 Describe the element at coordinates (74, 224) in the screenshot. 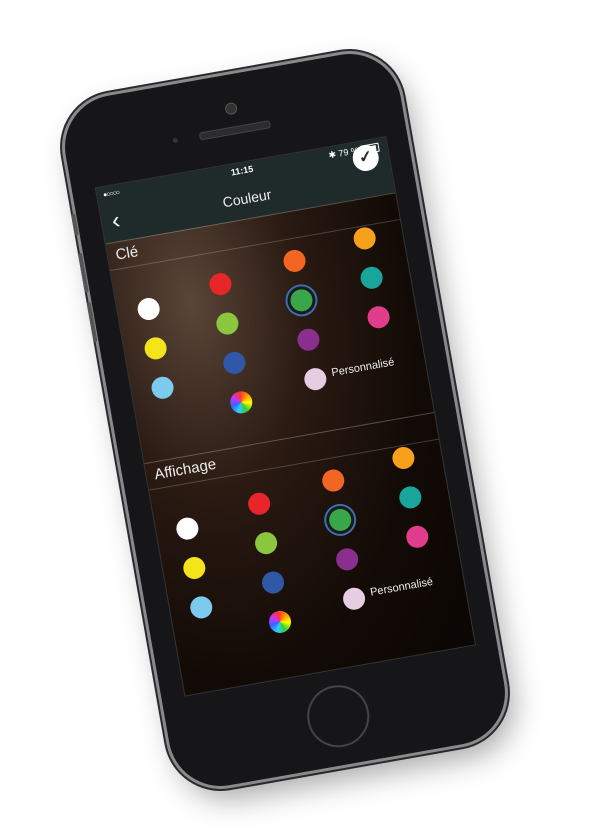

I see `mute-switch` at that location.